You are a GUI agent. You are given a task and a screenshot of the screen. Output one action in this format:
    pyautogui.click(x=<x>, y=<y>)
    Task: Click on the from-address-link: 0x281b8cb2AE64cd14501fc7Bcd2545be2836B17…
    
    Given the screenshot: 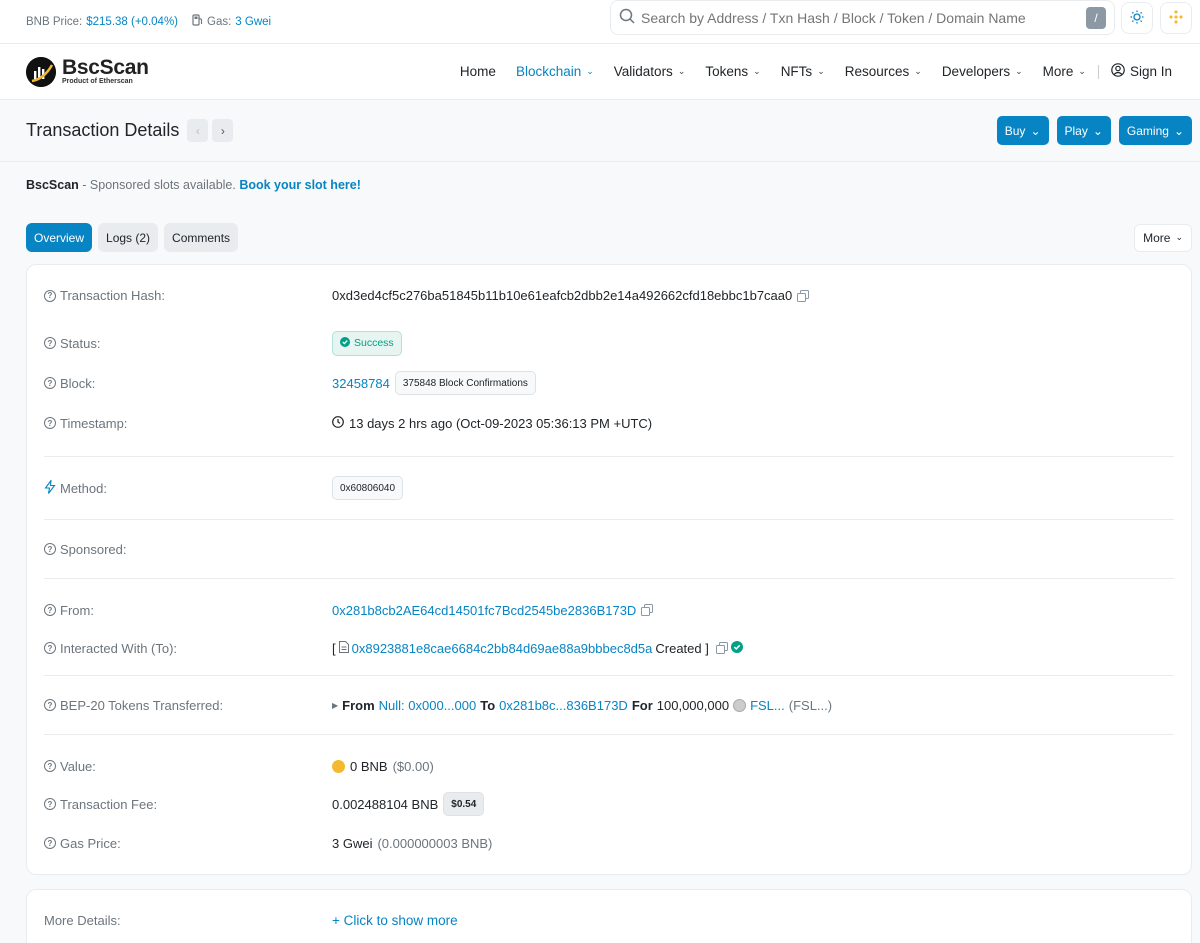 What is the action you would take?
    pyautogui.click(x=484, y=610)
    